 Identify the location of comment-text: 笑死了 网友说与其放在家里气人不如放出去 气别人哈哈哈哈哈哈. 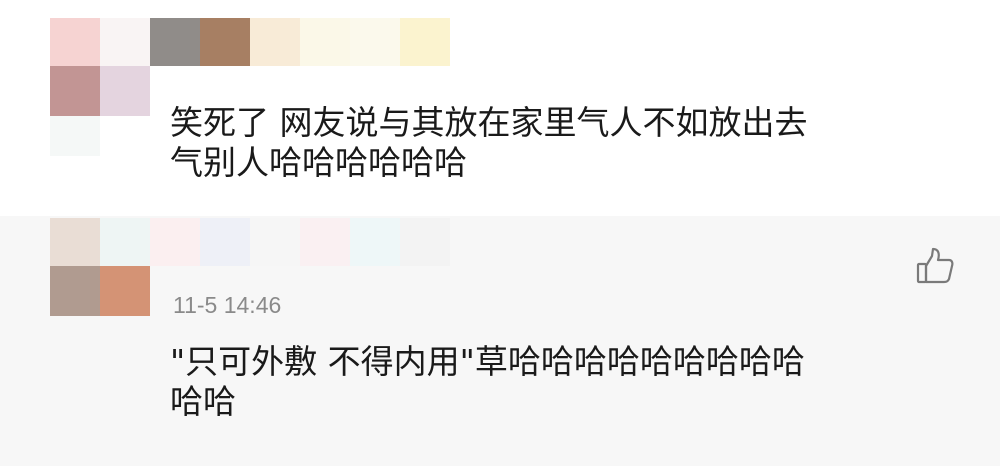
(489, 142).